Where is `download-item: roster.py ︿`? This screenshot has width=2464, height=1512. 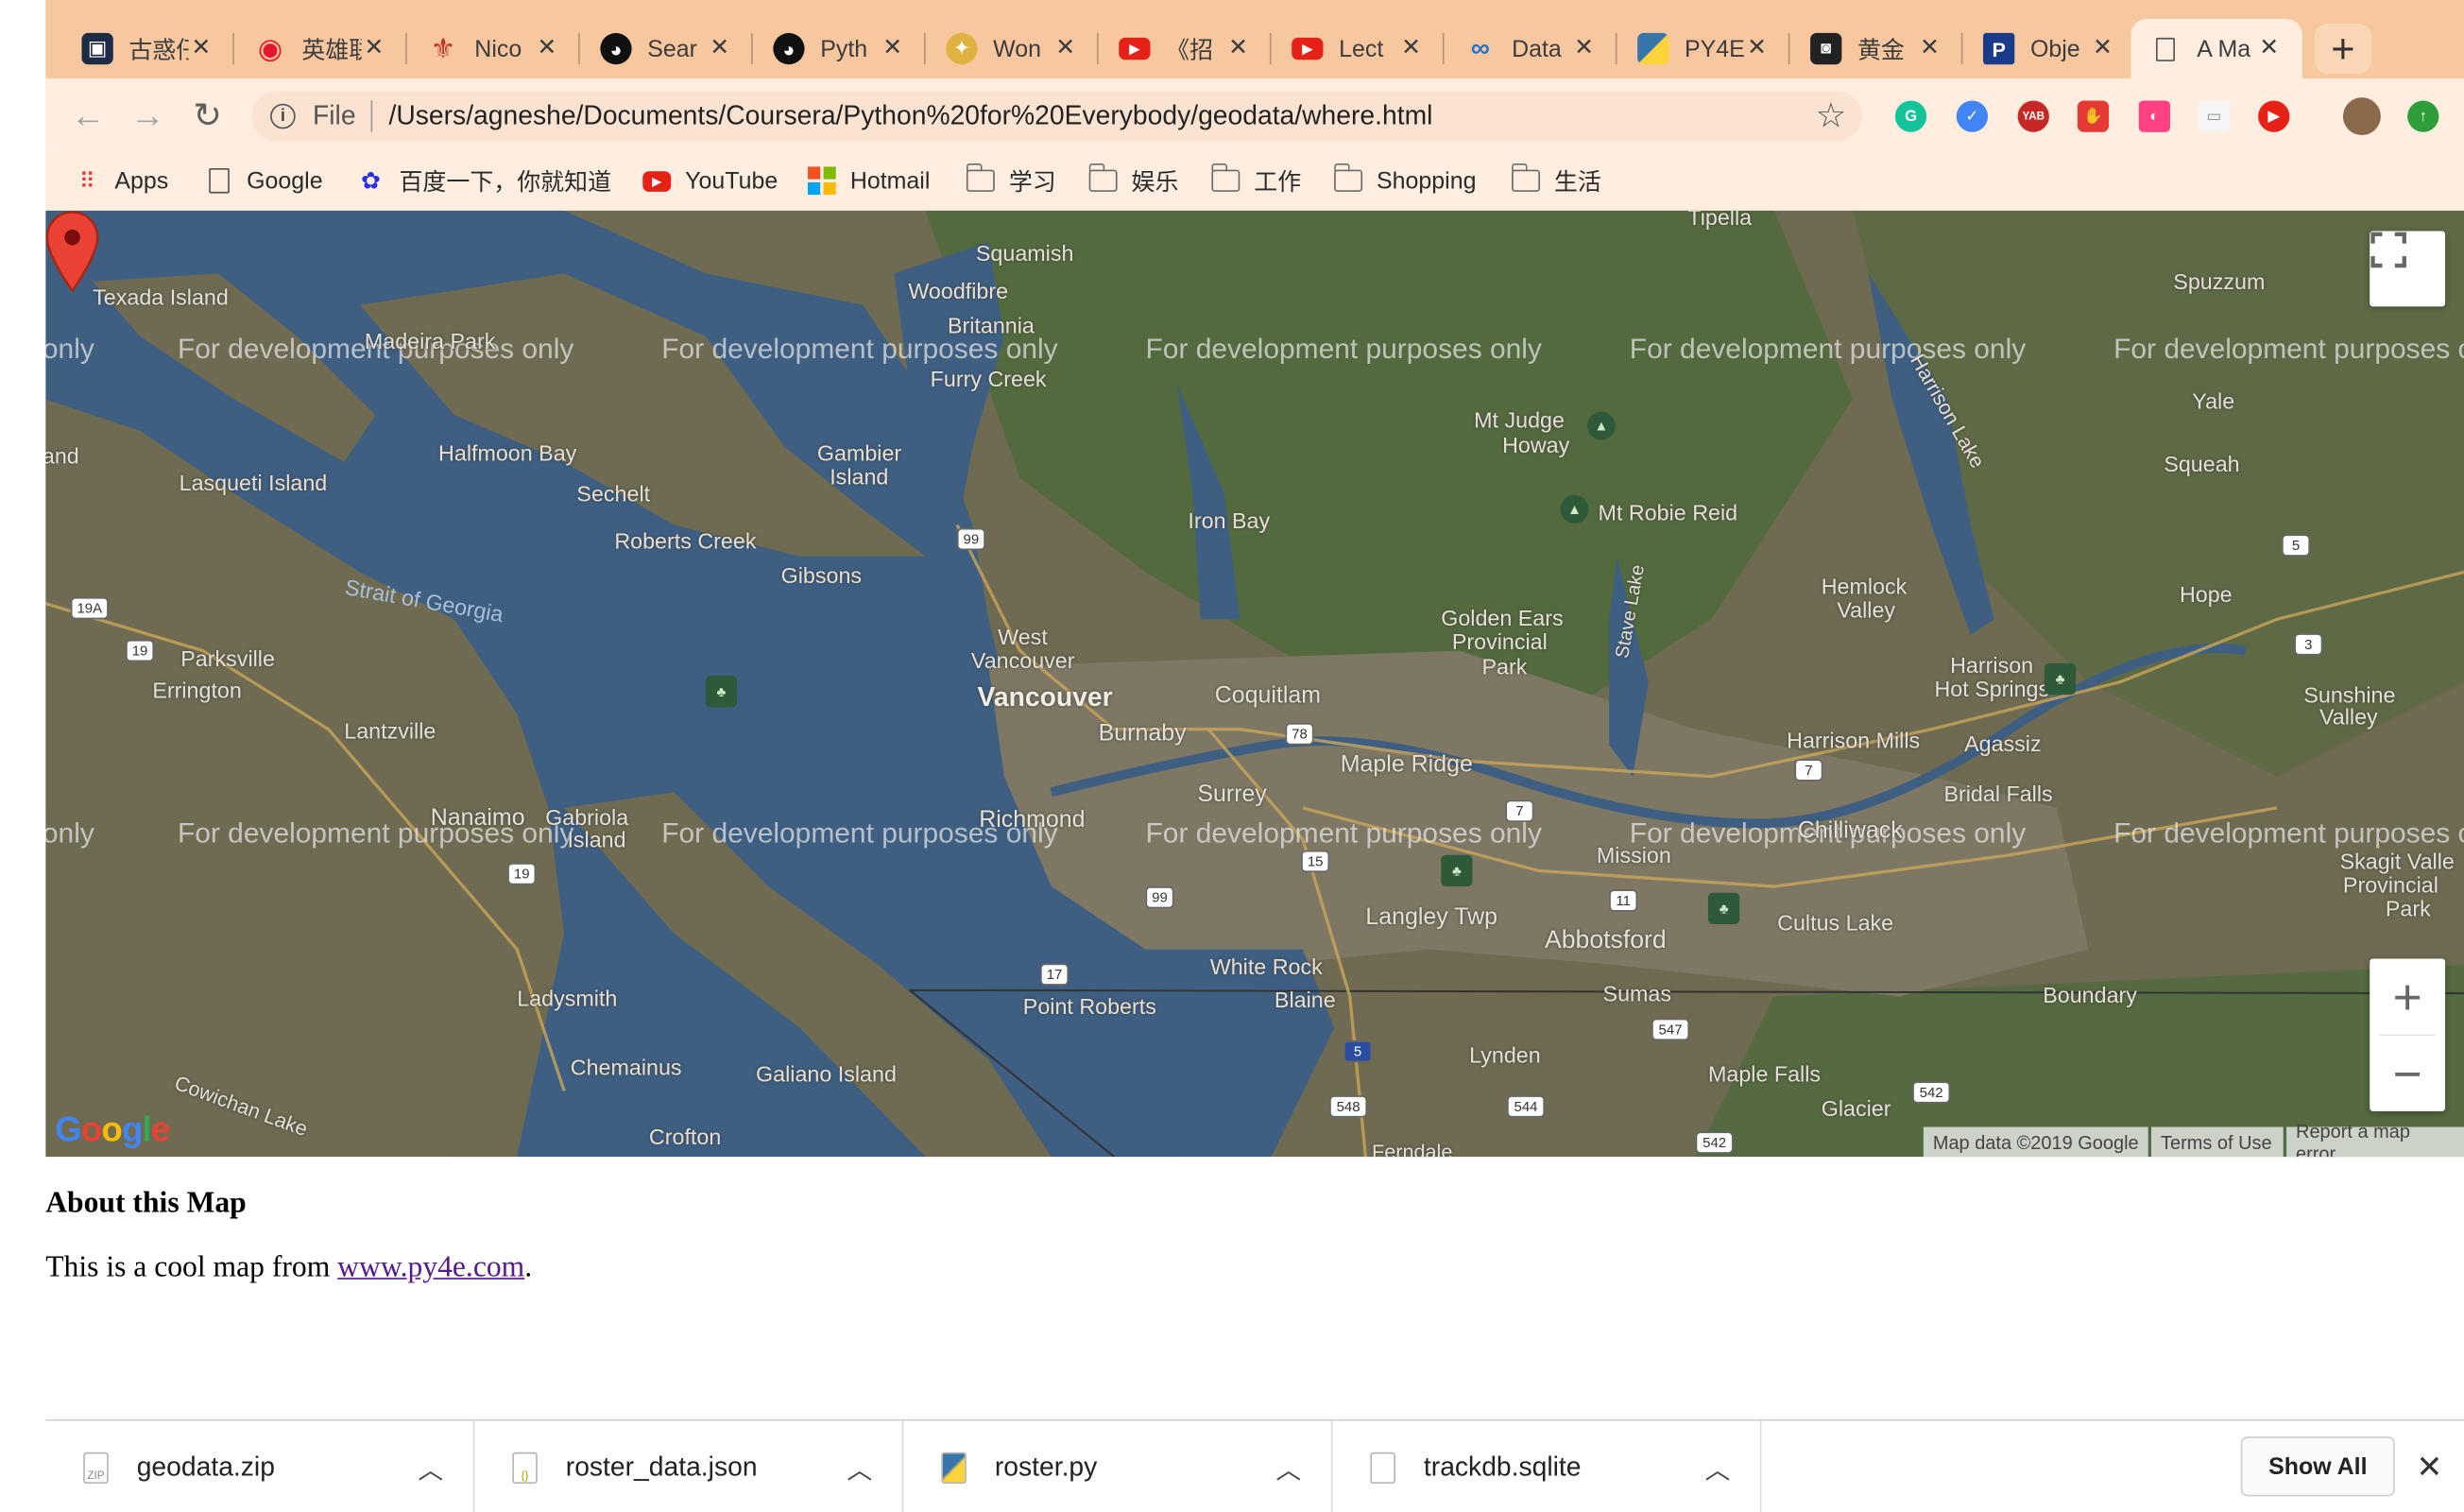 download-item: roster.py ︿ is located at coordinates (1118, 1466).